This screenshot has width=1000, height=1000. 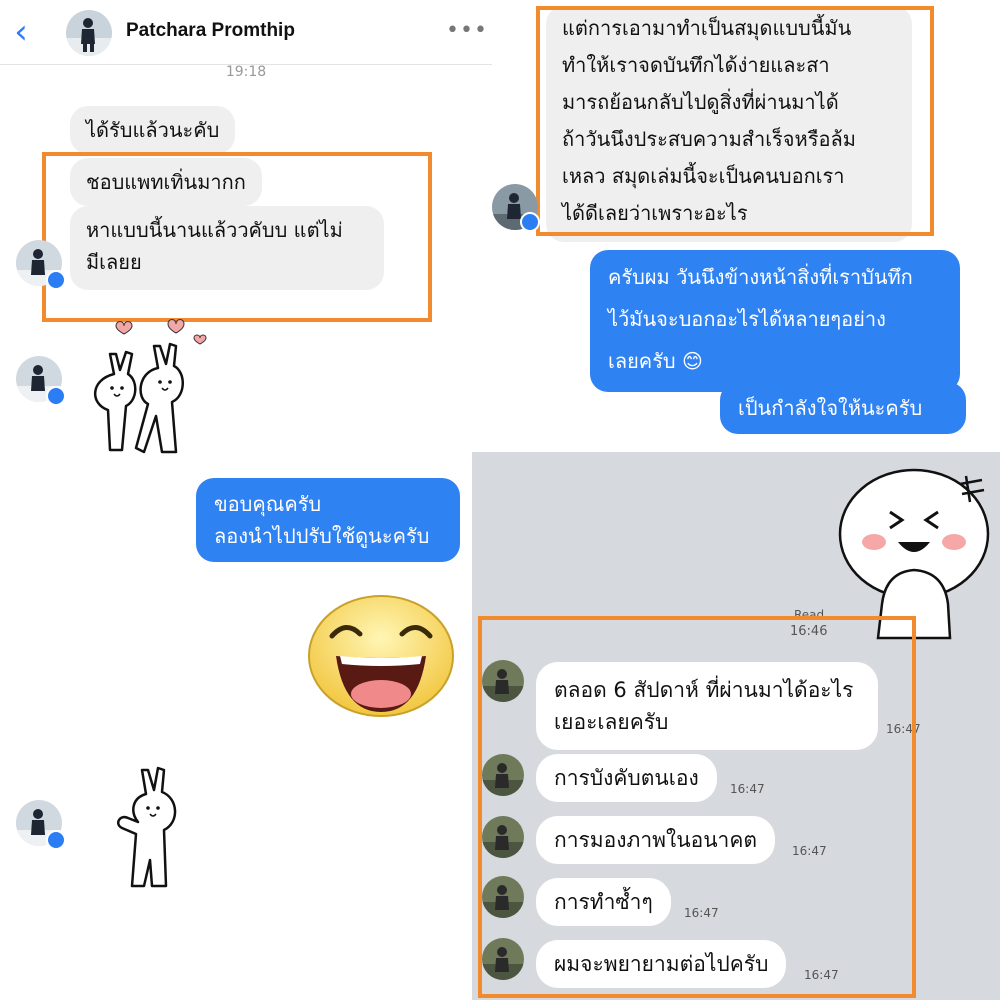 I want to click on message-bubble: ได้รับแล้วนะคับ, so click(x=153, y=130).